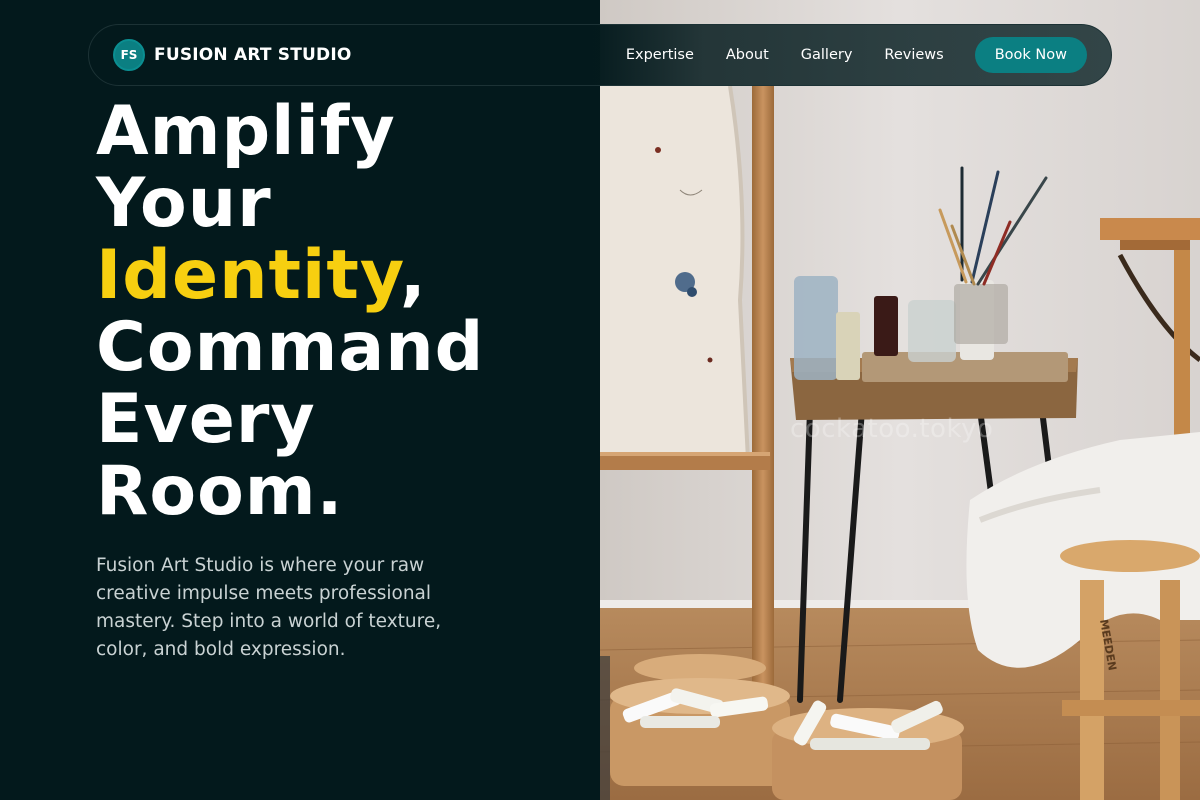  I want to click on brand-logo: FS FUSION ART STUDIO, so click(232, 55).